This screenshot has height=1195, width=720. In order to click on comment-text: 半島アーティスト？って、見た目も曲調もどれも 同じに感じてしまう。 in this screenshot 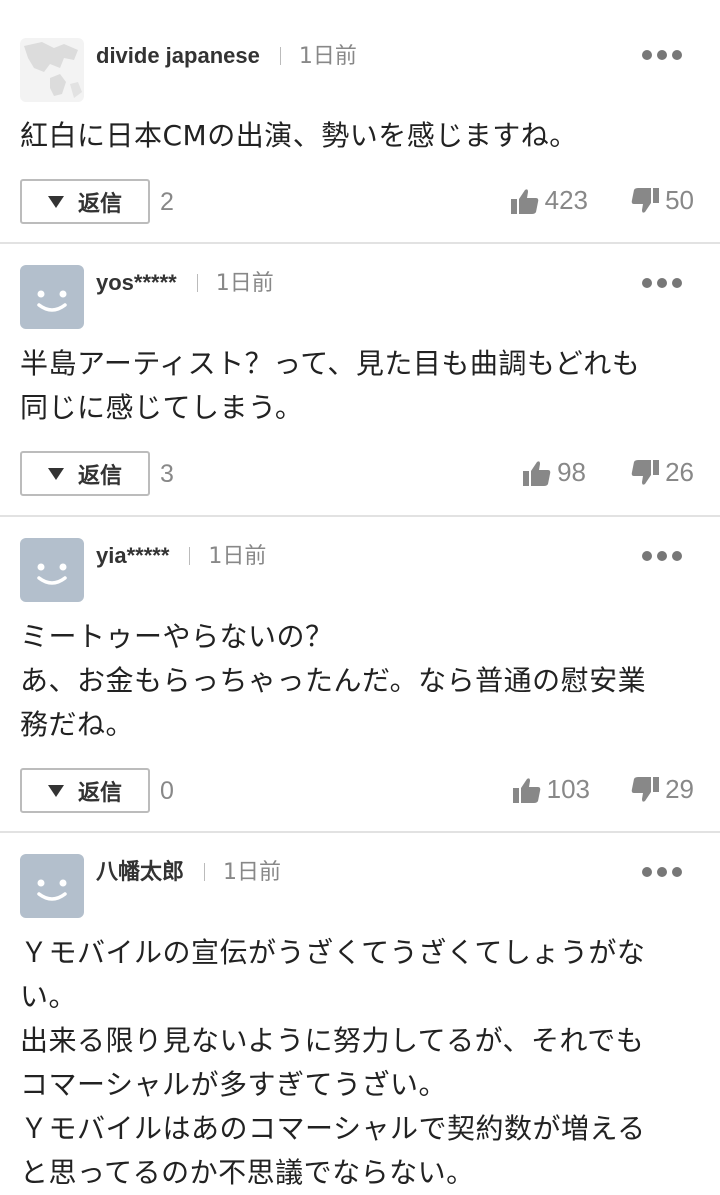, I will do `click(355, 386)`.